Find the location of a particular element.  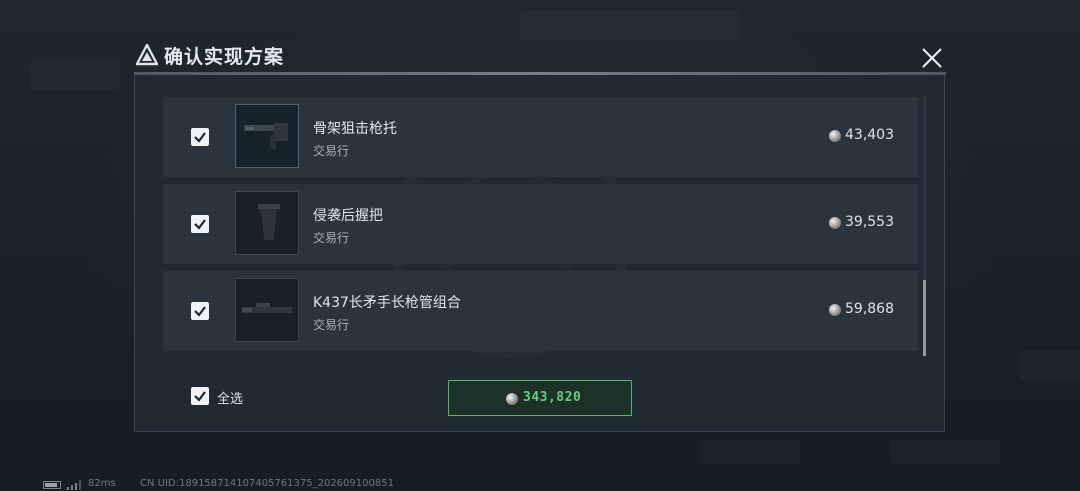

total-price: 343,820 is located at coordinates (552, 397).